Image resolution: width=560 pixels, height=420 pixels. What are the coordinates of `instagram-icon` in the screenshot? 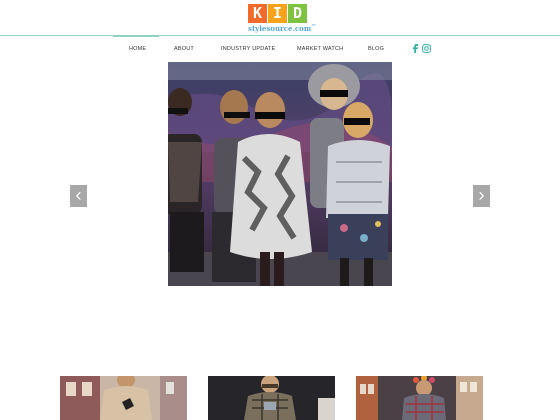 It's located at (426, 49).